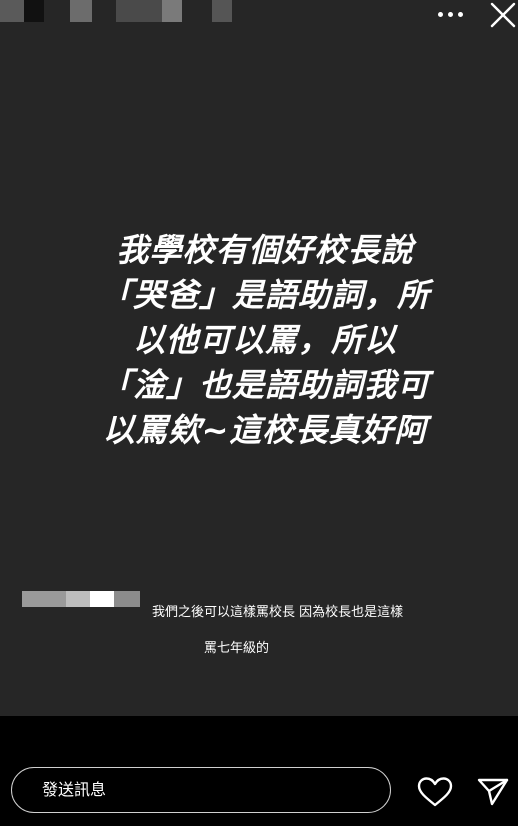 The image size is (518, 826). Describe the element at coordinates (278, 612) in the screenshot. I see `reply-text-line: 我們之後可以這樣罵校長 因為校長也是這樣` at that location.